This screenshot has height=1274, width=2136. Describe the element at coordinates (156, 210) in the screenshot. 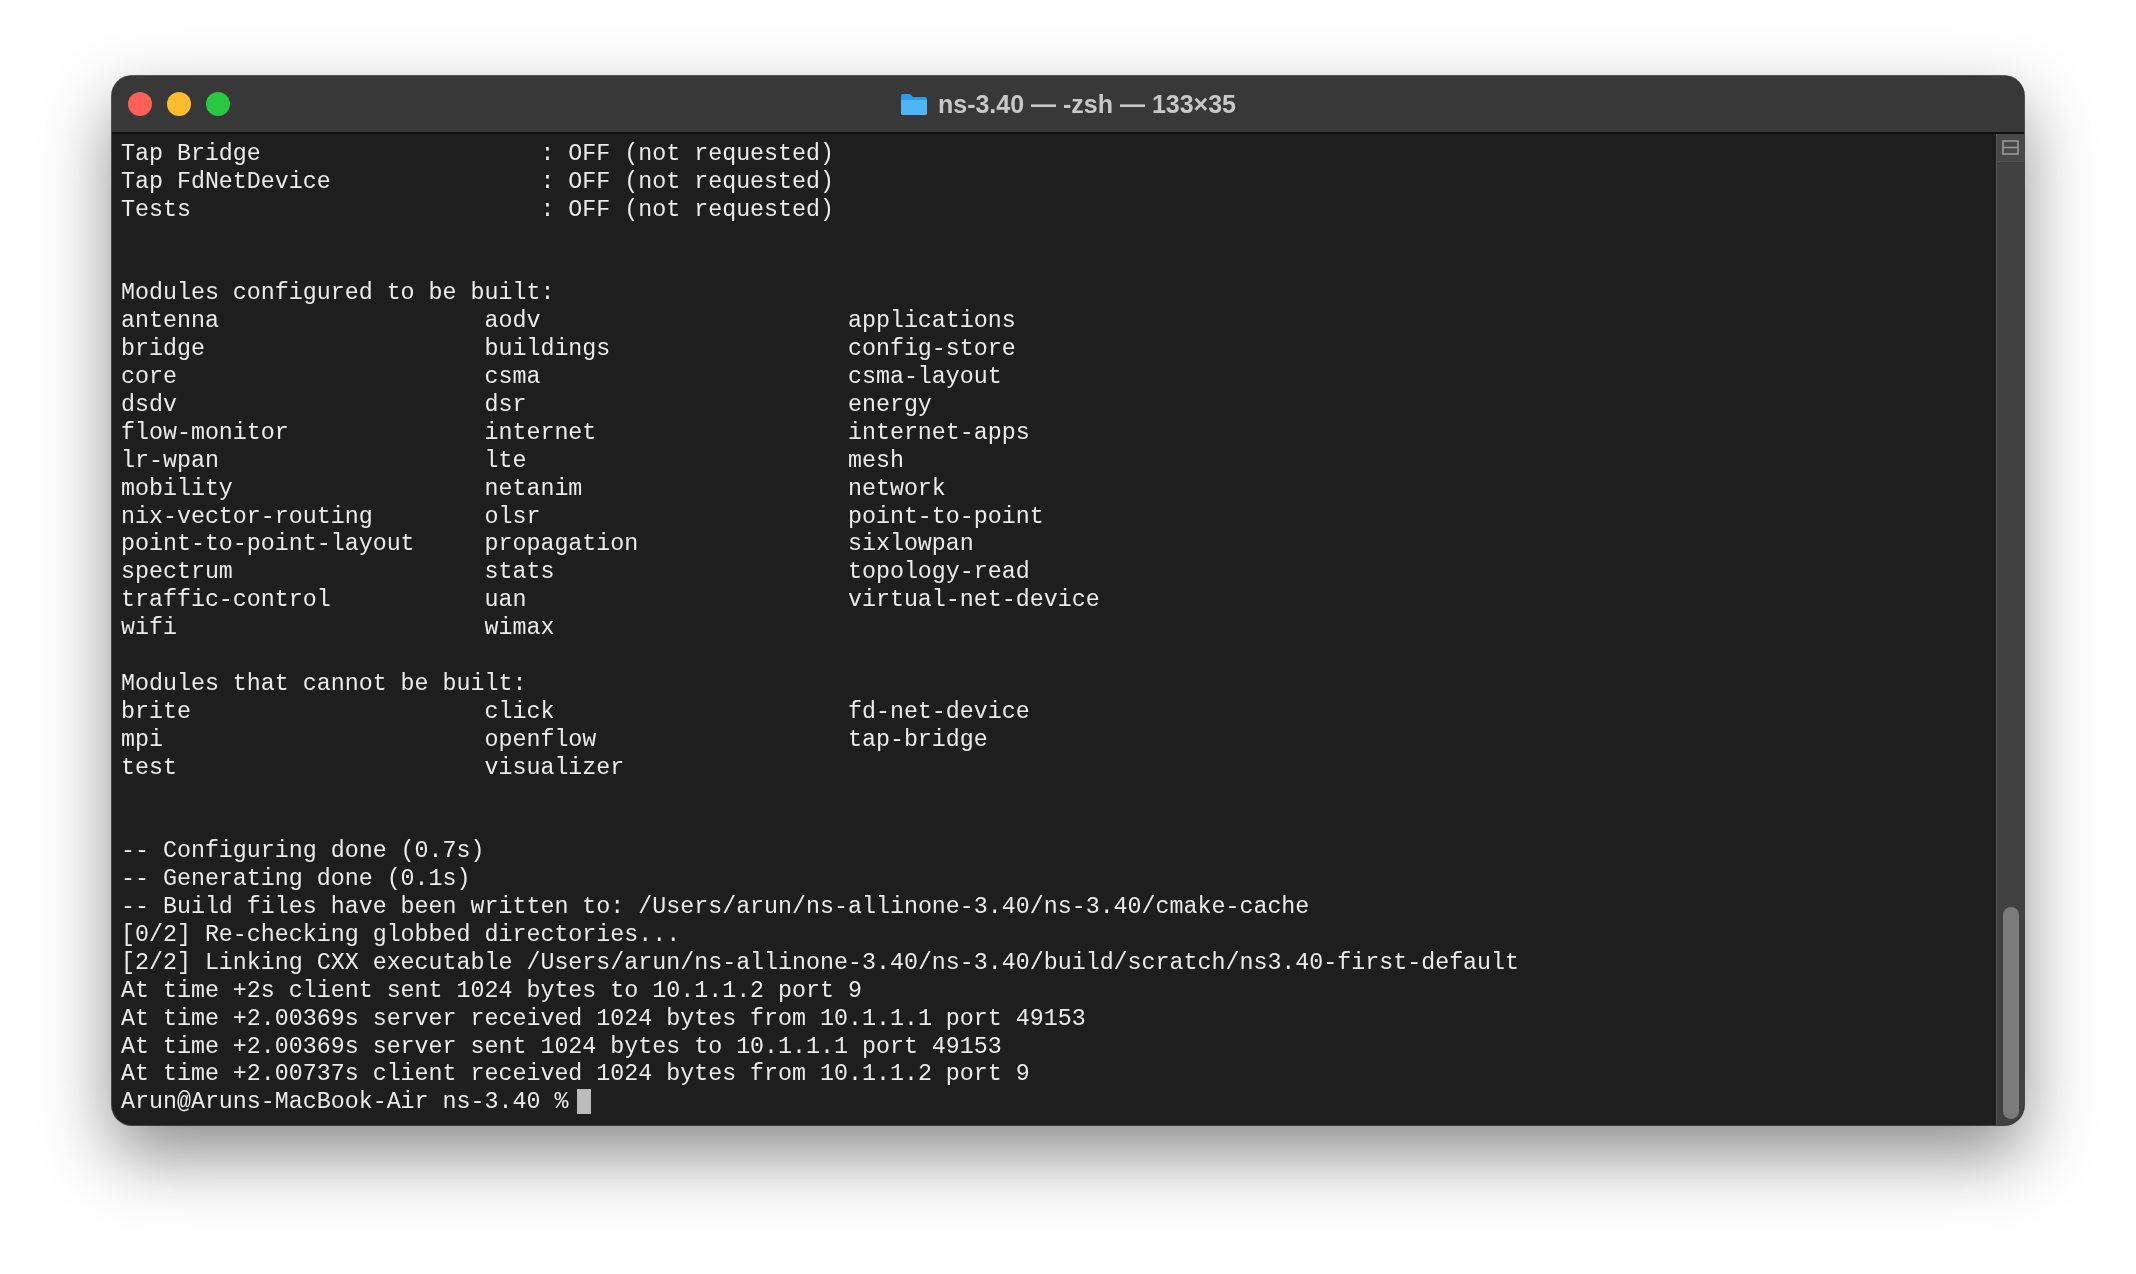

I see `setting-label: Tests` at that location.